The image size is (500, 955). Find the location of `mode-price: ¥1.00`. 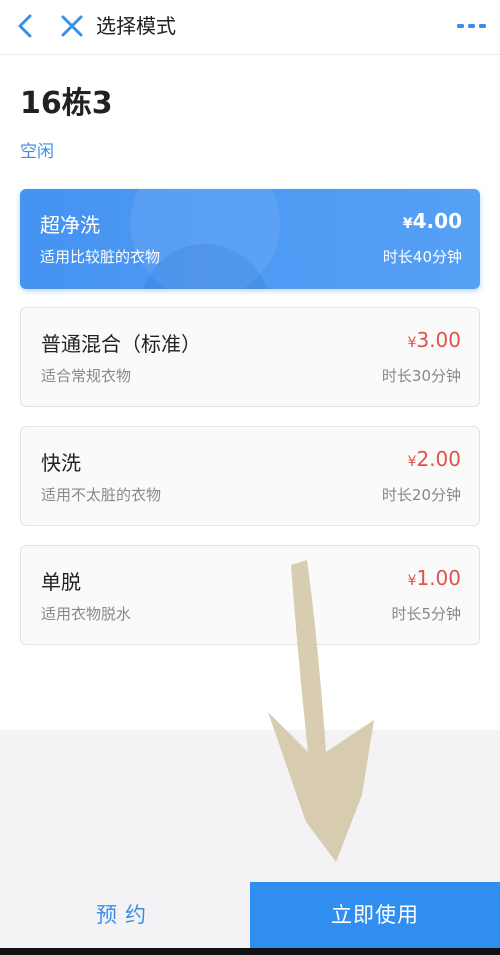

mode-price: ¥1.00 is located at coordinates (434, 579).